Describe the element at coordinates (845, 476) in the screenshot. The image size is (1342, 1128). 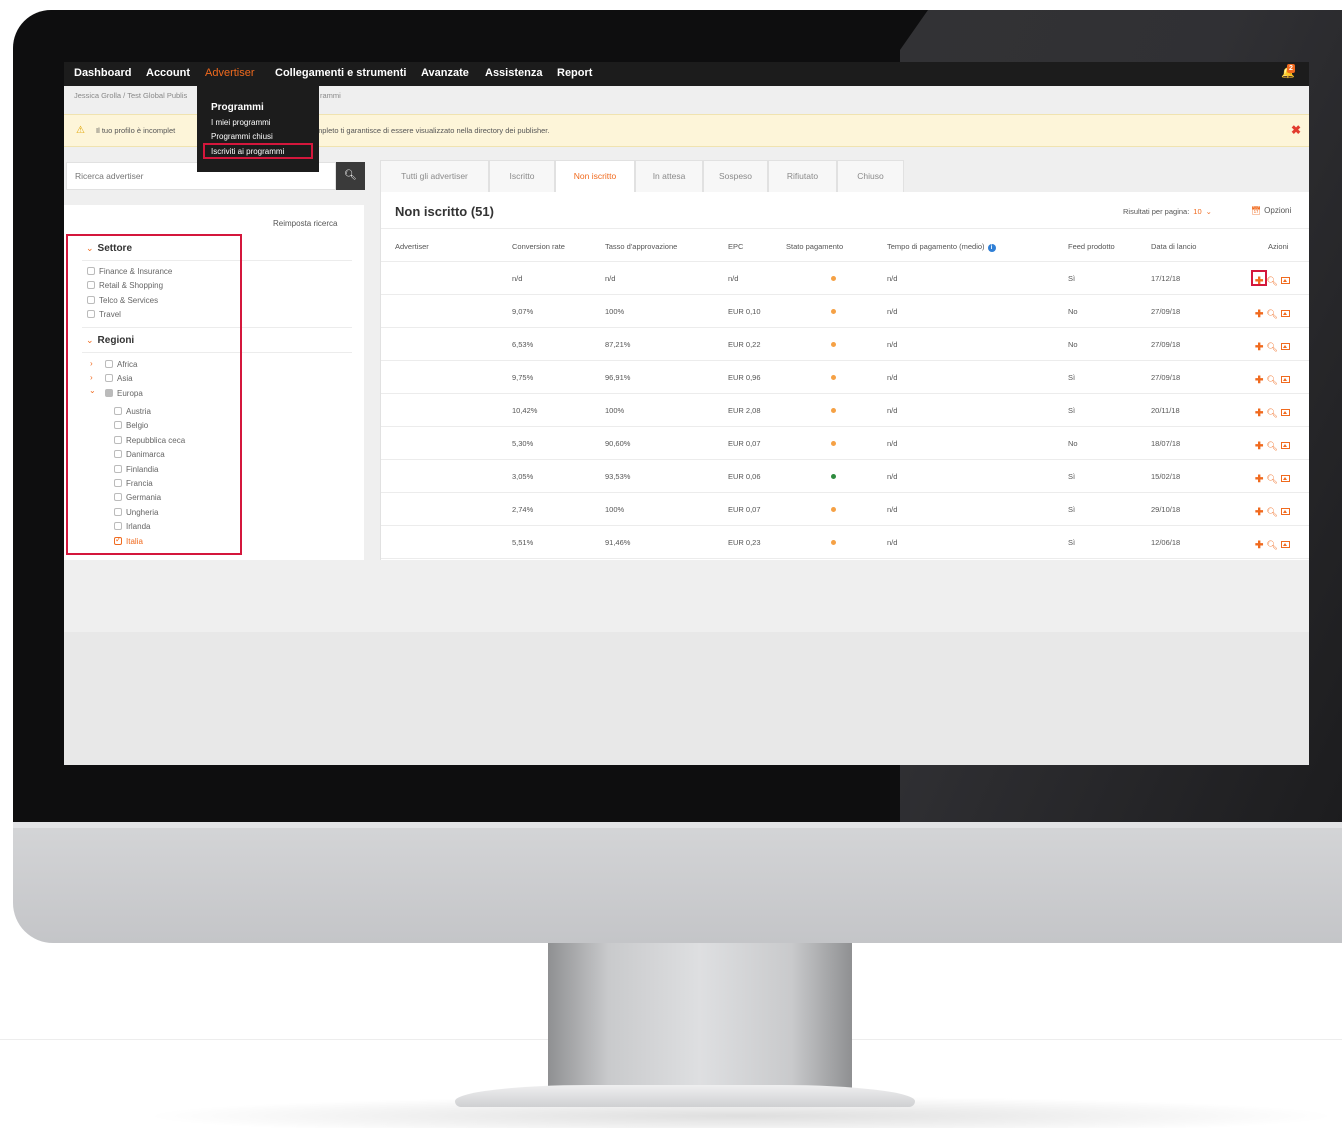
I see `table-row: 3,05% 93,53% EUR 0,06 n/d Sì 15/02/18 ✚ 🔍︎` at that location.